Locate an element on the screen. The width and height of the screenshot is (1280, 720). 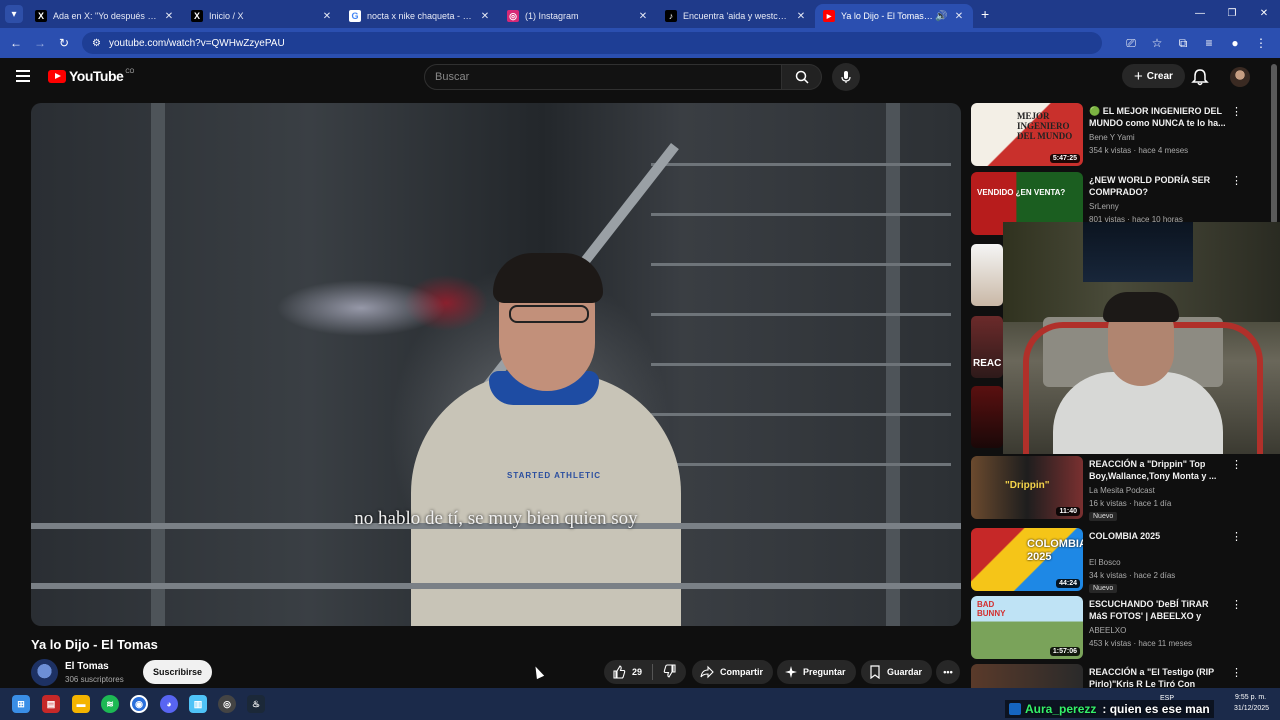
bookmark-icon is located at coordinates (875, 672).